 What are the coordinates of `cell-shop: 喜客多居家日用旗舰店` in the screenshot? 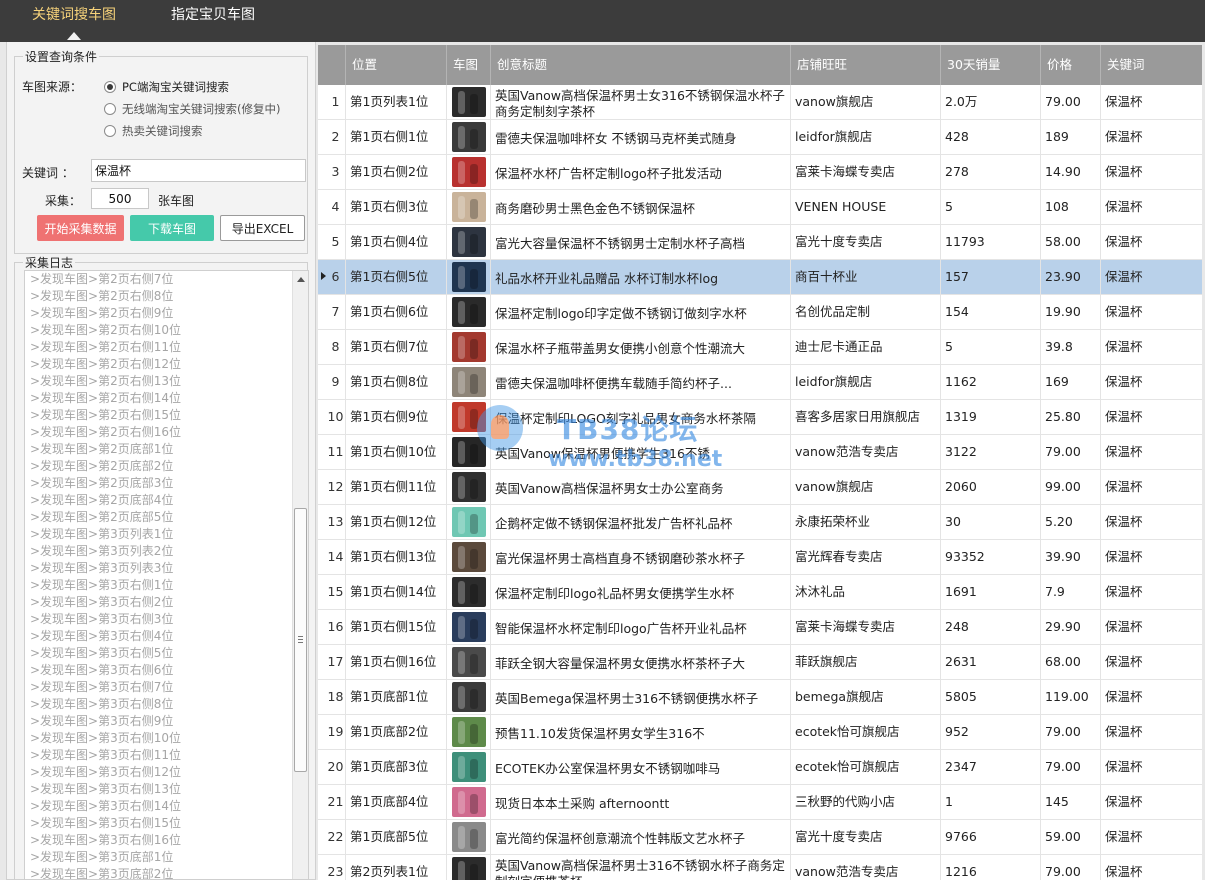 It's located at (866, 417).